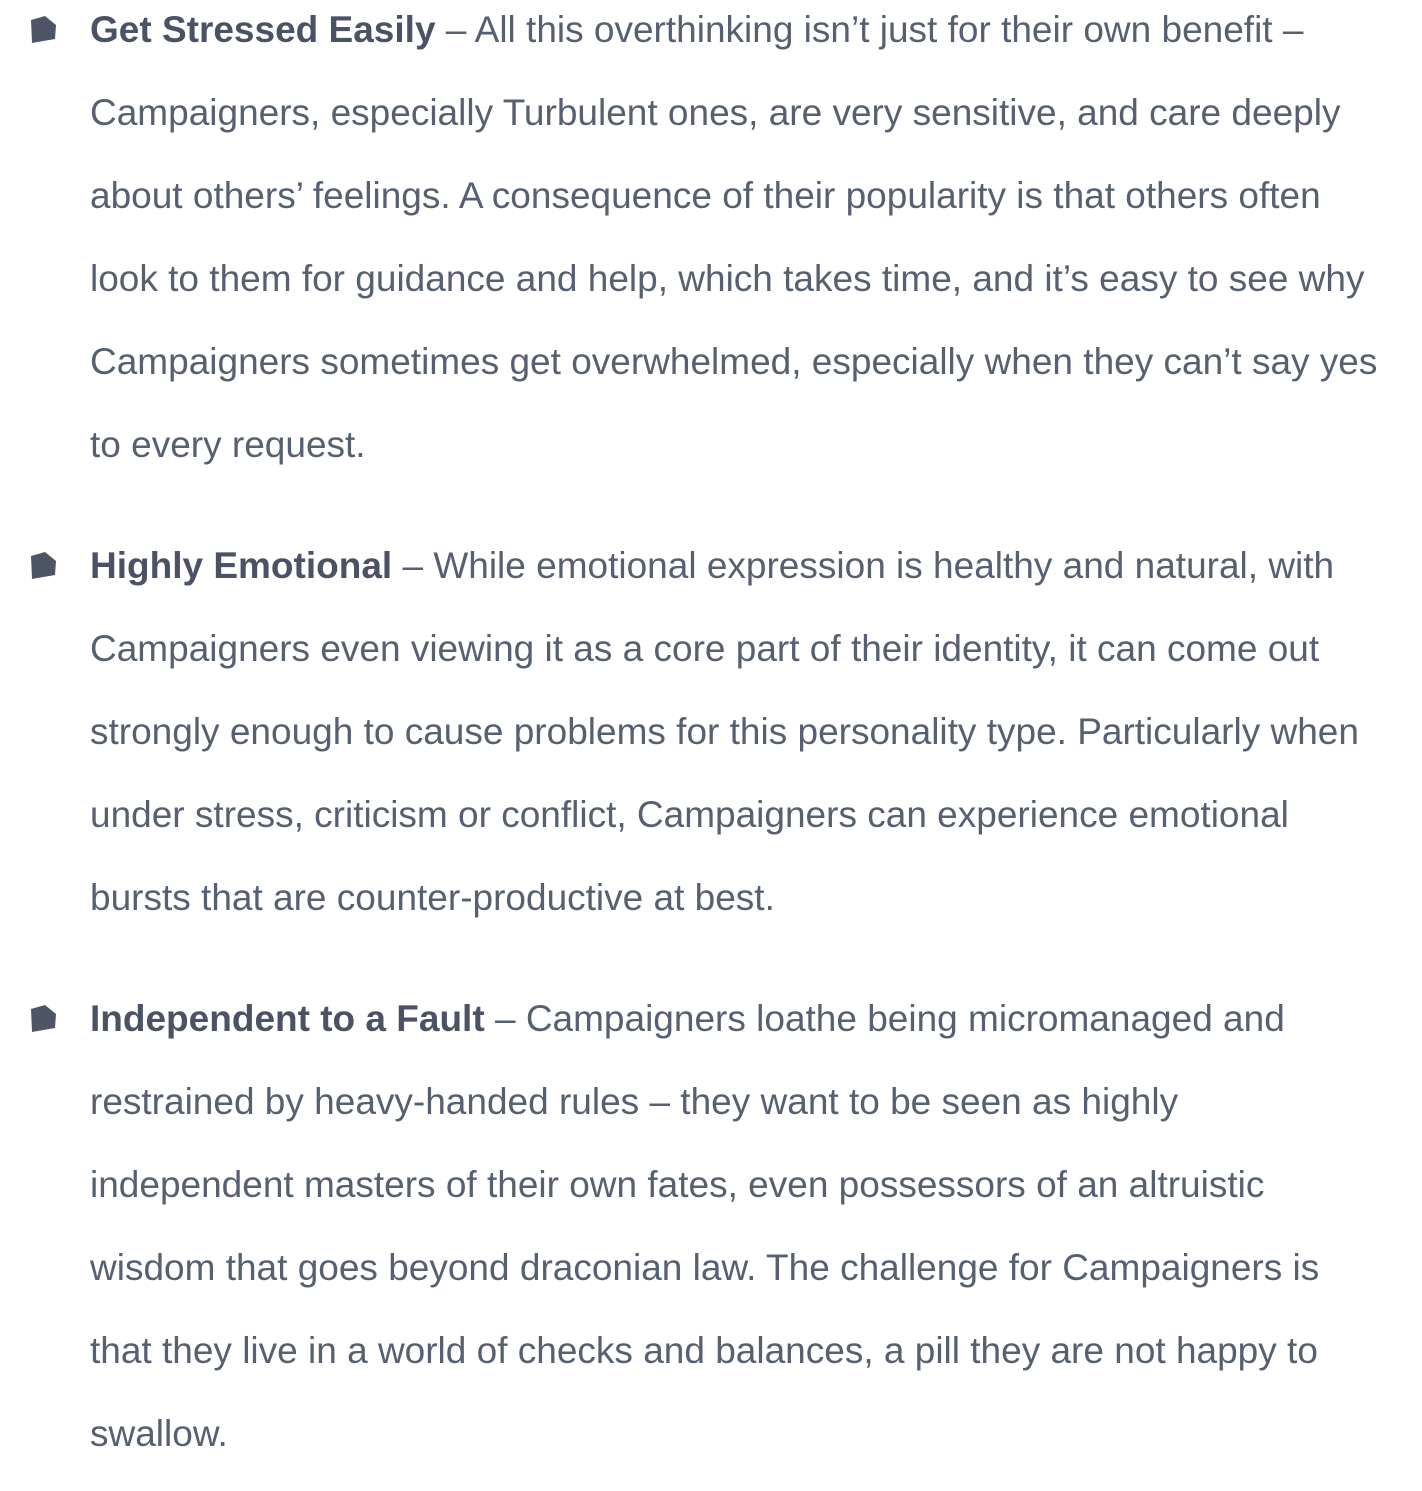  I want to click on item-term: Get Stressed Easily, so click(263, 29).